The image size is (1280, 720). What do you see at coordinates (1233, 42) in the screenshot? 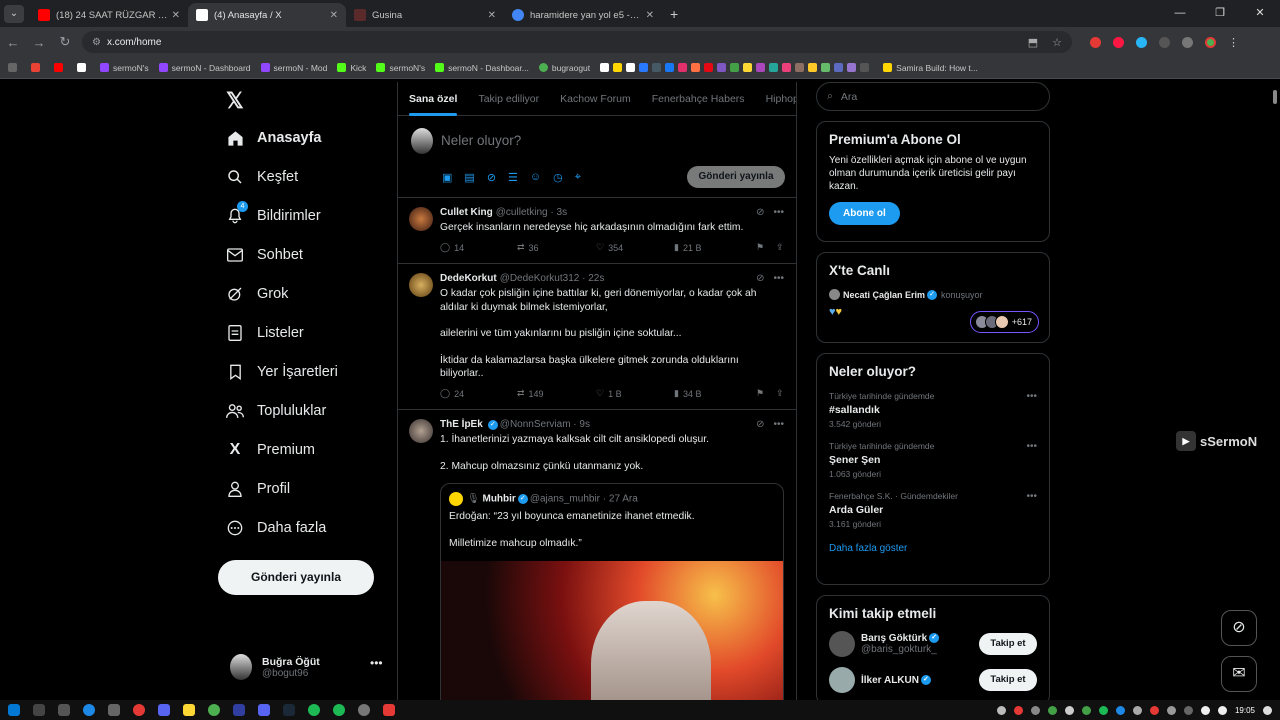
I see `more-vert-icon: ⋮` at bounding box center [1233, 42].